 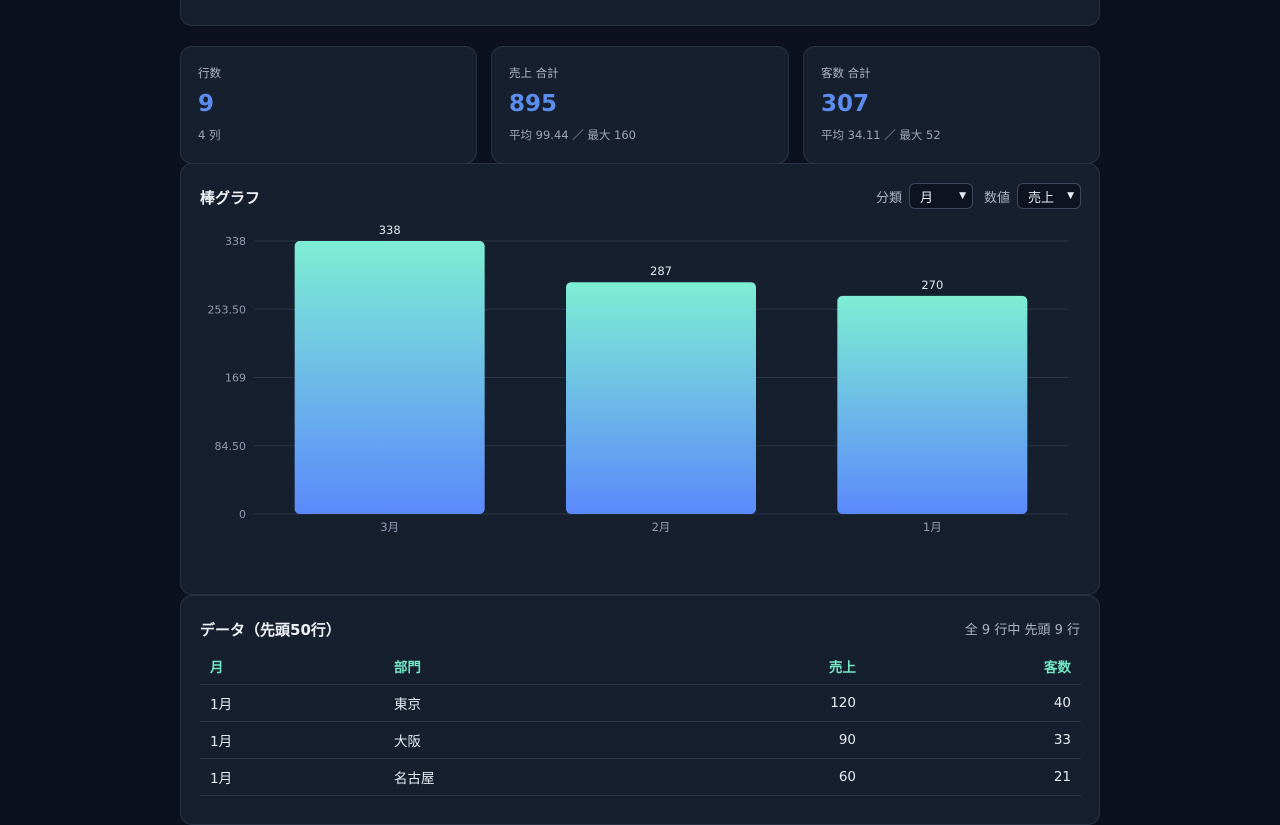 I want to click on cell-sales: 120, so click(x=775, y=703).